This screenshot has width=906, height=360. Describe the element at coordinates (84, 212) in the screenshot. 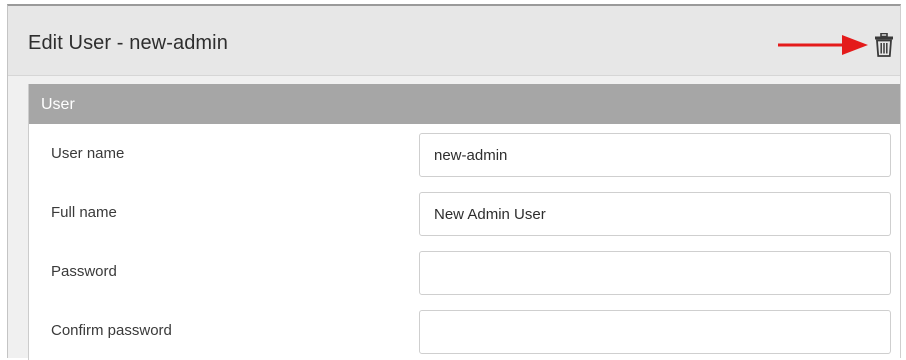

I see `full-name-label: Full name` at that location.